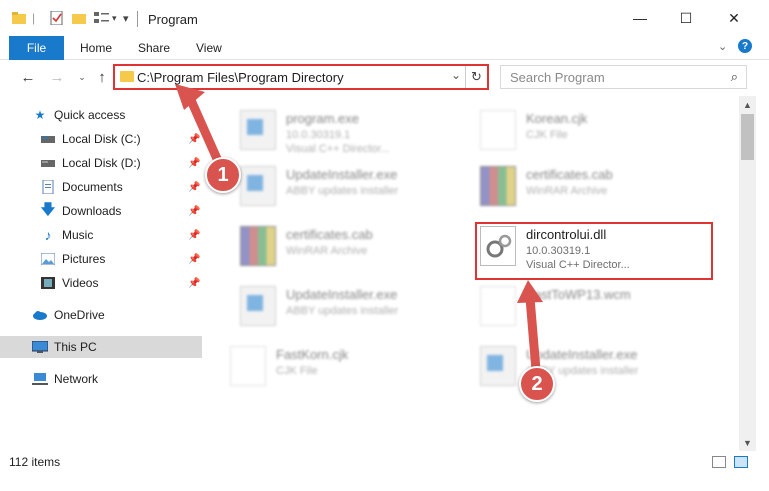  I want to click on download-icon: 🡇, so click(48, 209).